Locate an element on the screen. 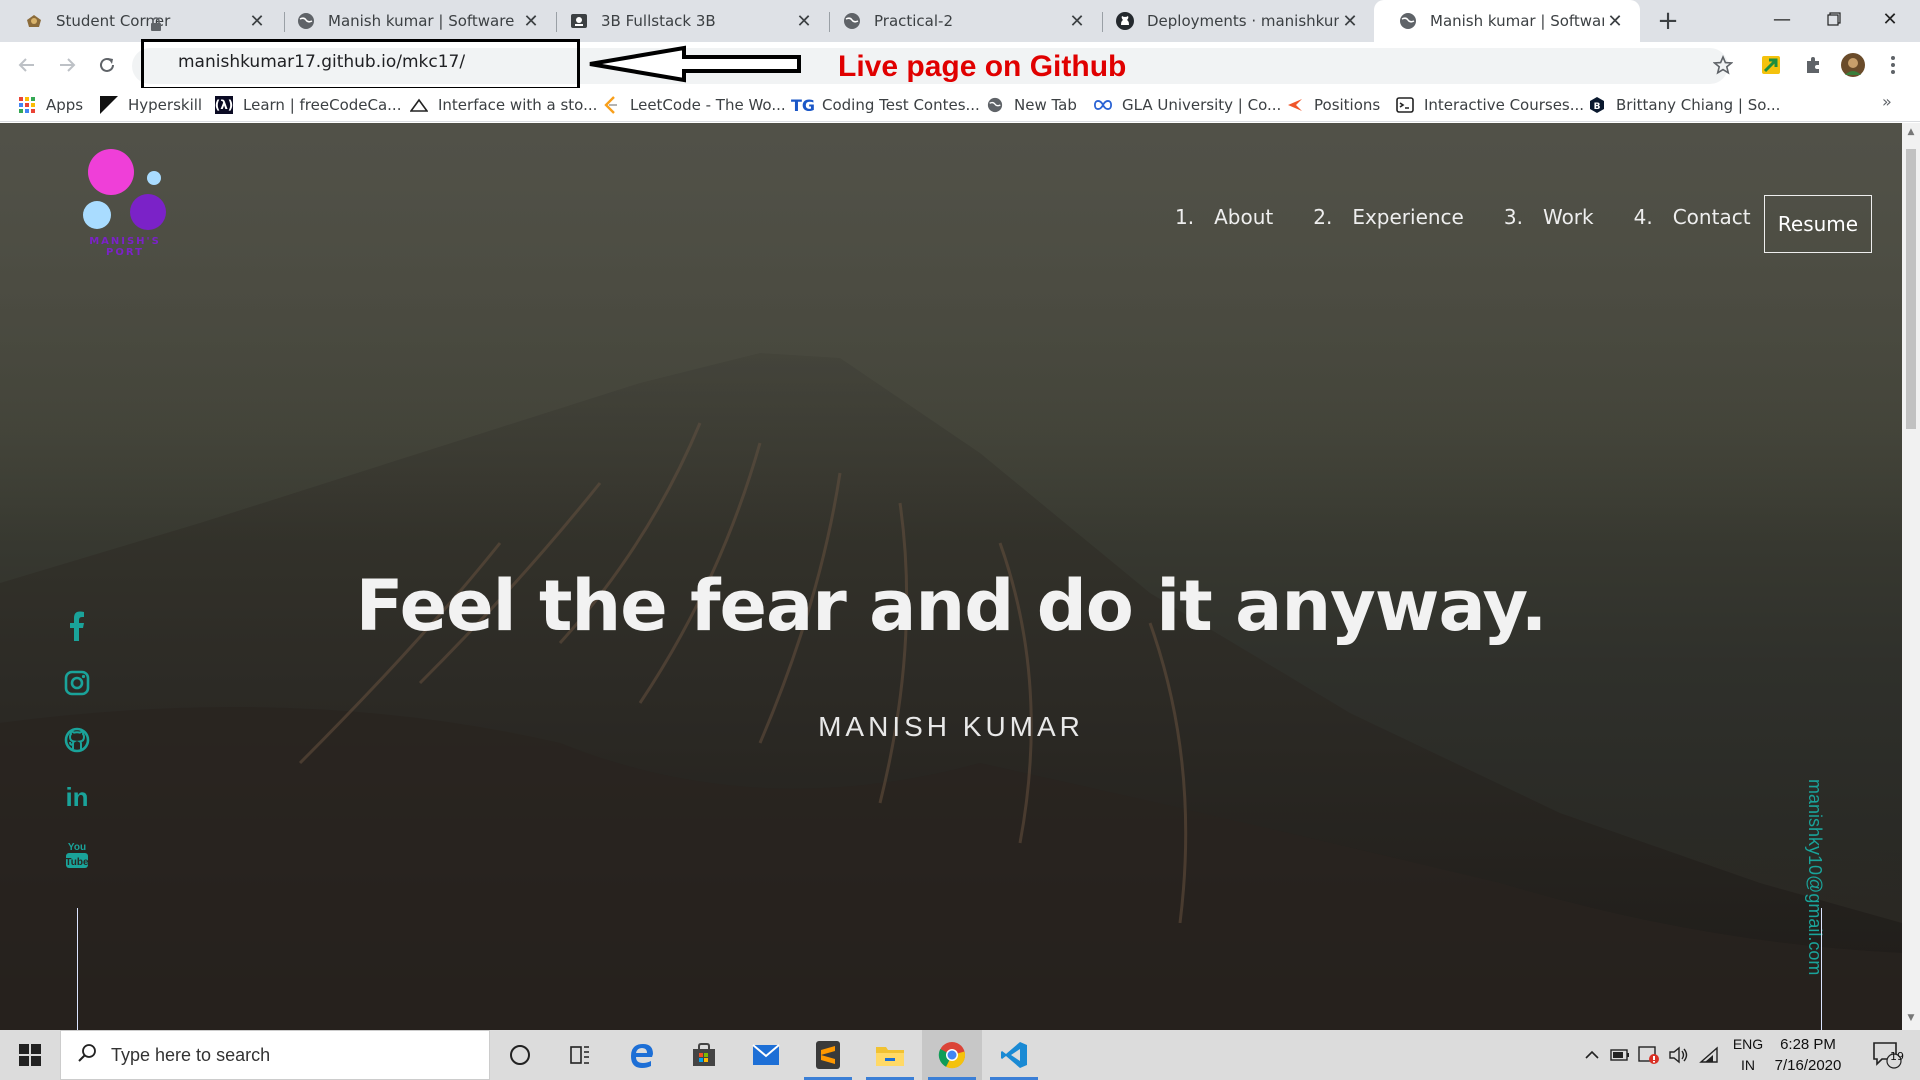  profile-avatar is located at coordinates (1853, 65).